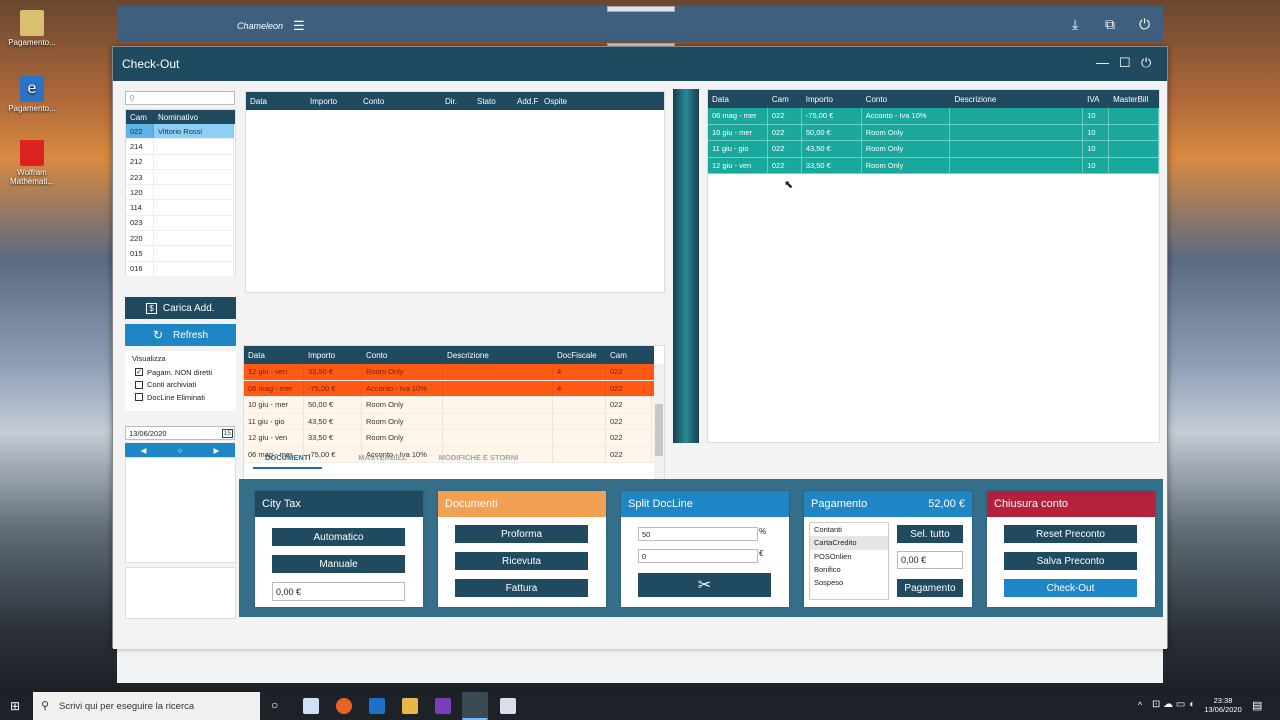 The width and height of the screenshot is (1280, 720). Describe the element at coordinates (449, 421) in the screenshot. I see `table-row: 11 giu - gio 43,50 € Room Only 022` at that location.